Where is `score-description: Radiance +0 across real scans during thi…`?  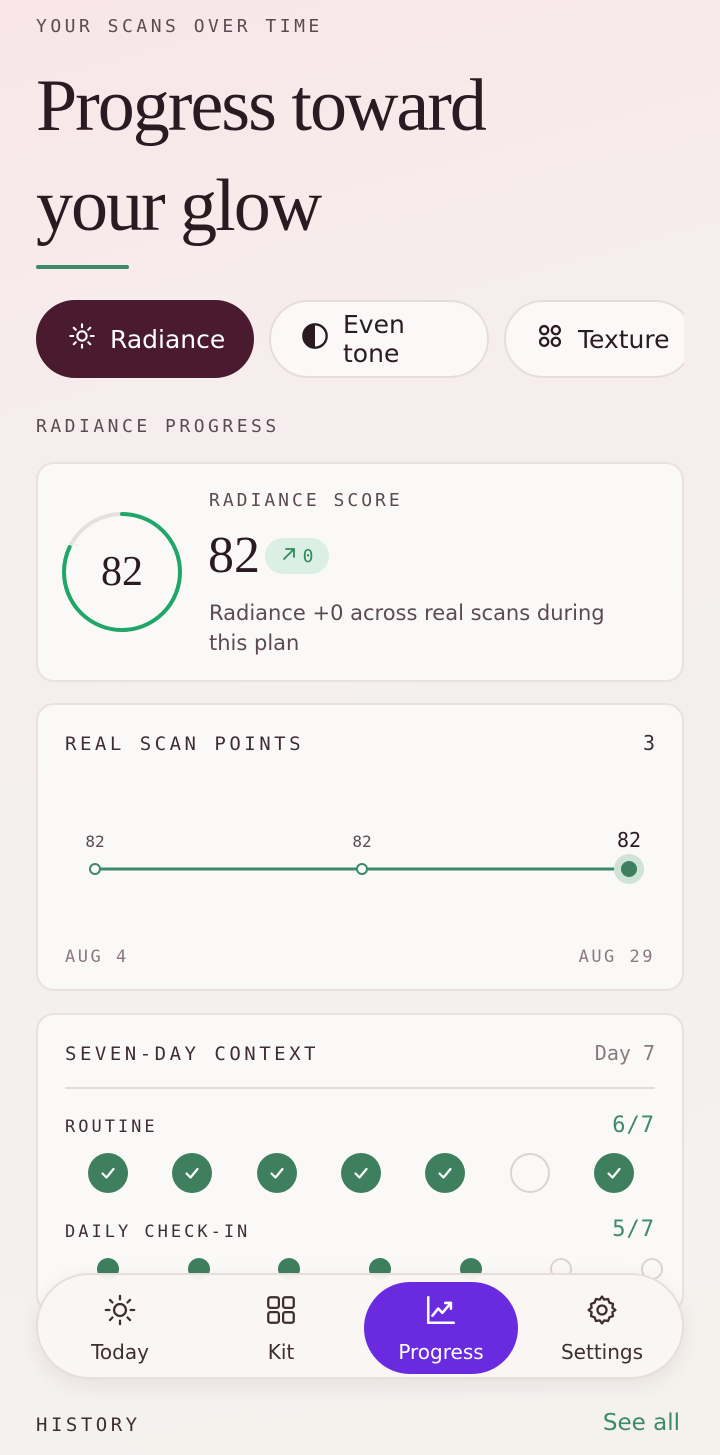 score-description: Radiance +0 across real scans during thi… is located at coordinates (407, 628).